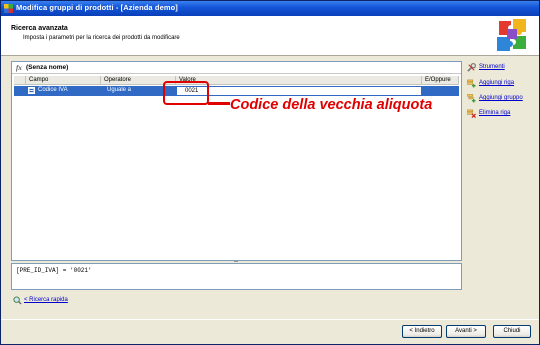  I want to click on magnifier-icon, so click(17, 300).